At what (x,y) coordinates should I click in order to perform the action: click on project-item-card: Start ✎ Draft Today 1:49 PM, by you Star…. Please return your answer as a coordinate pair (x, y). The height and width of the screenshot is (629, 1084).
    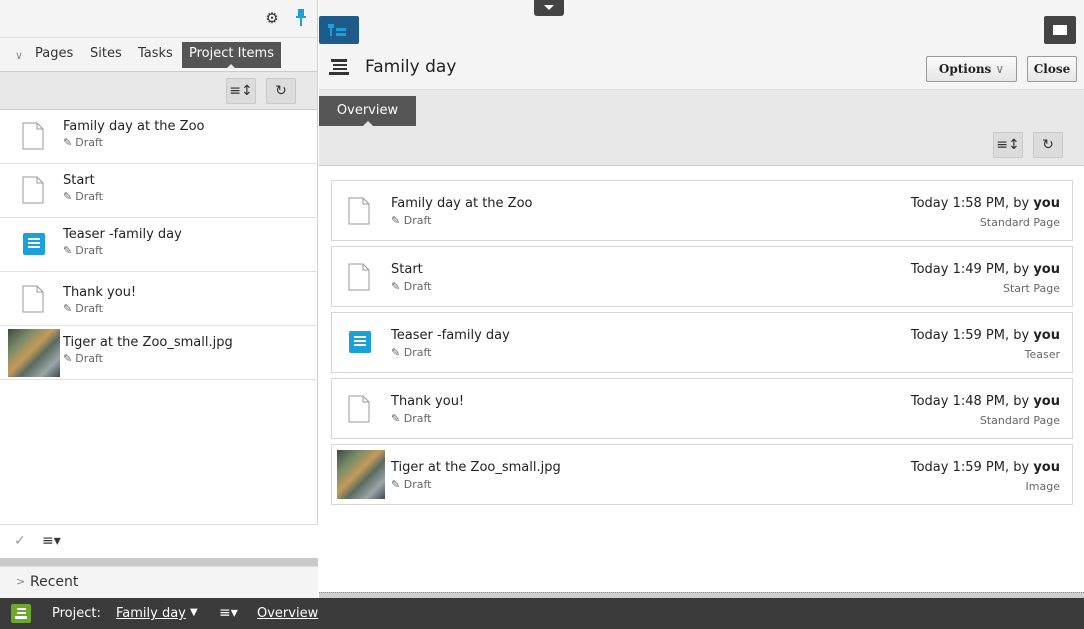
    Looking at the image, I should click on (702, 276).